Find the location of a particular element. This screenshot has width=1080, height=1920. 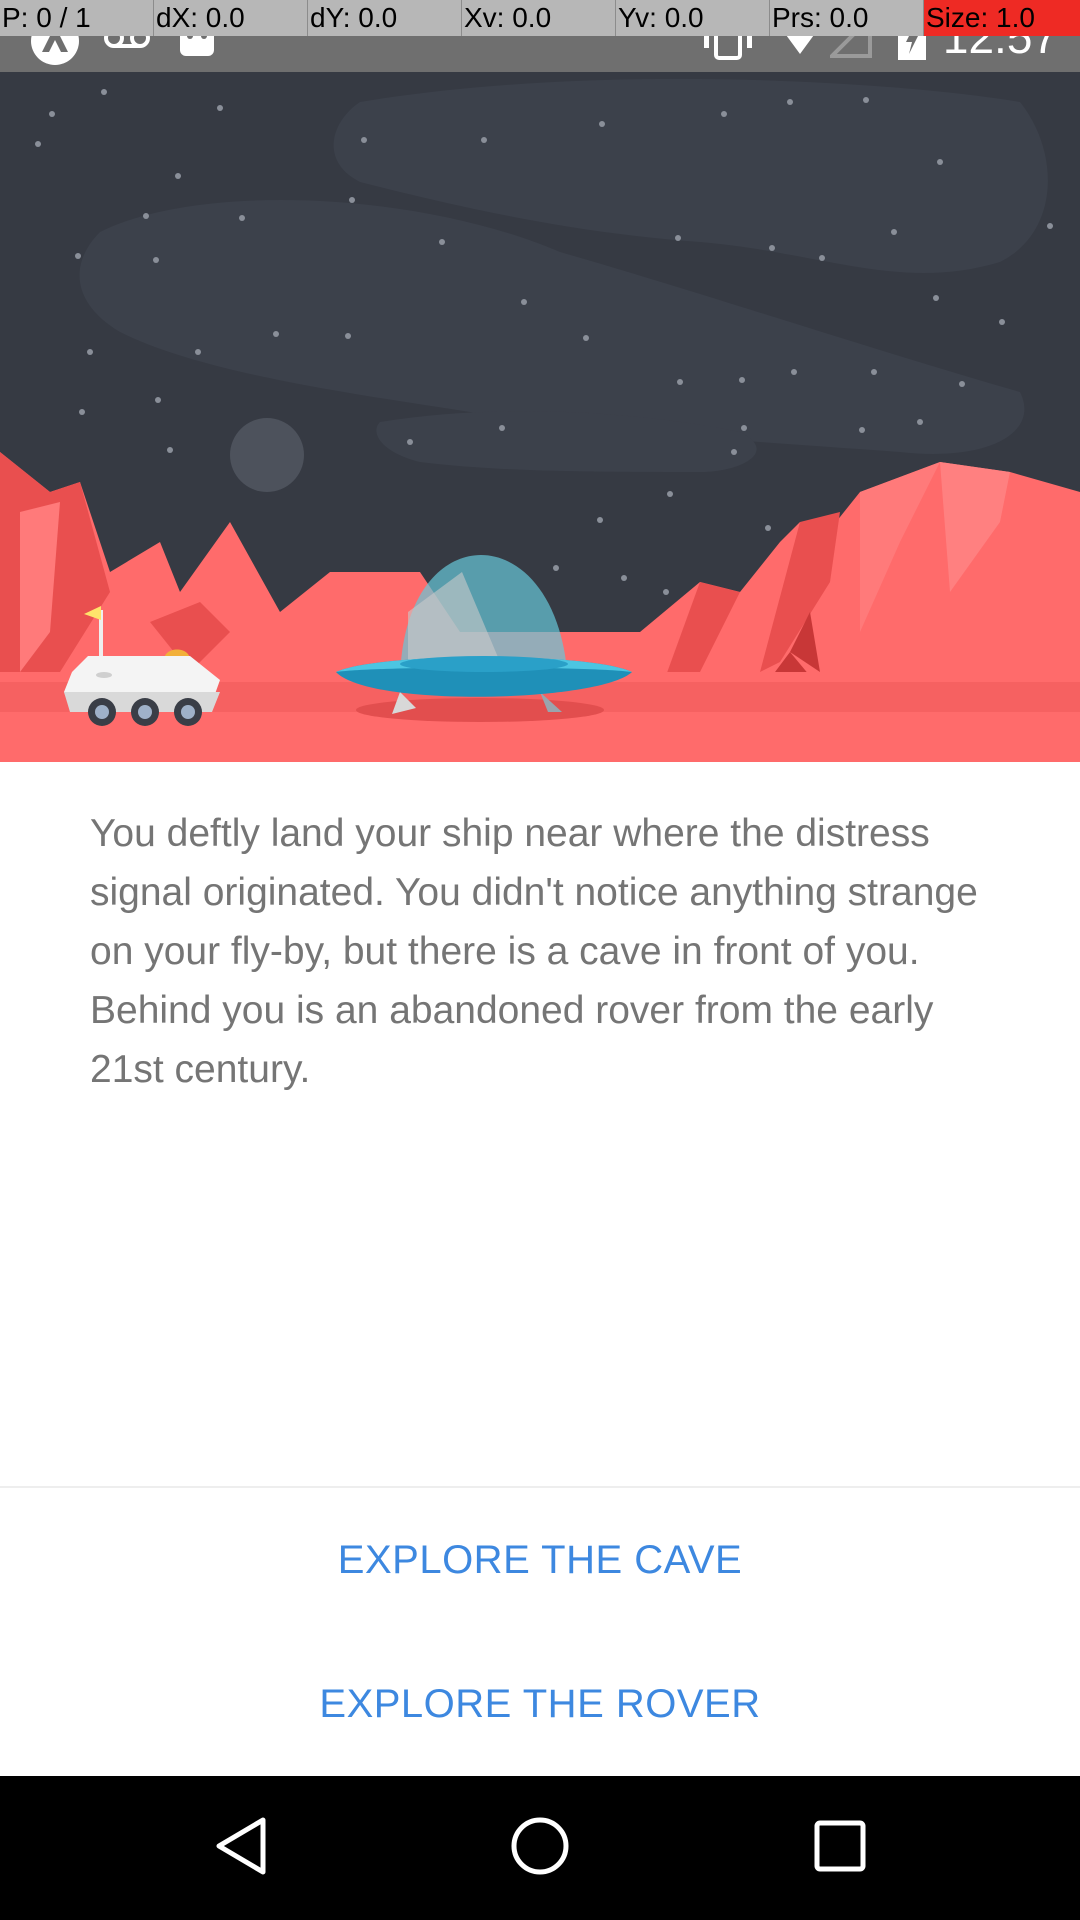

delta-y: dY: 0.0 is located at coordinates (385, 18).